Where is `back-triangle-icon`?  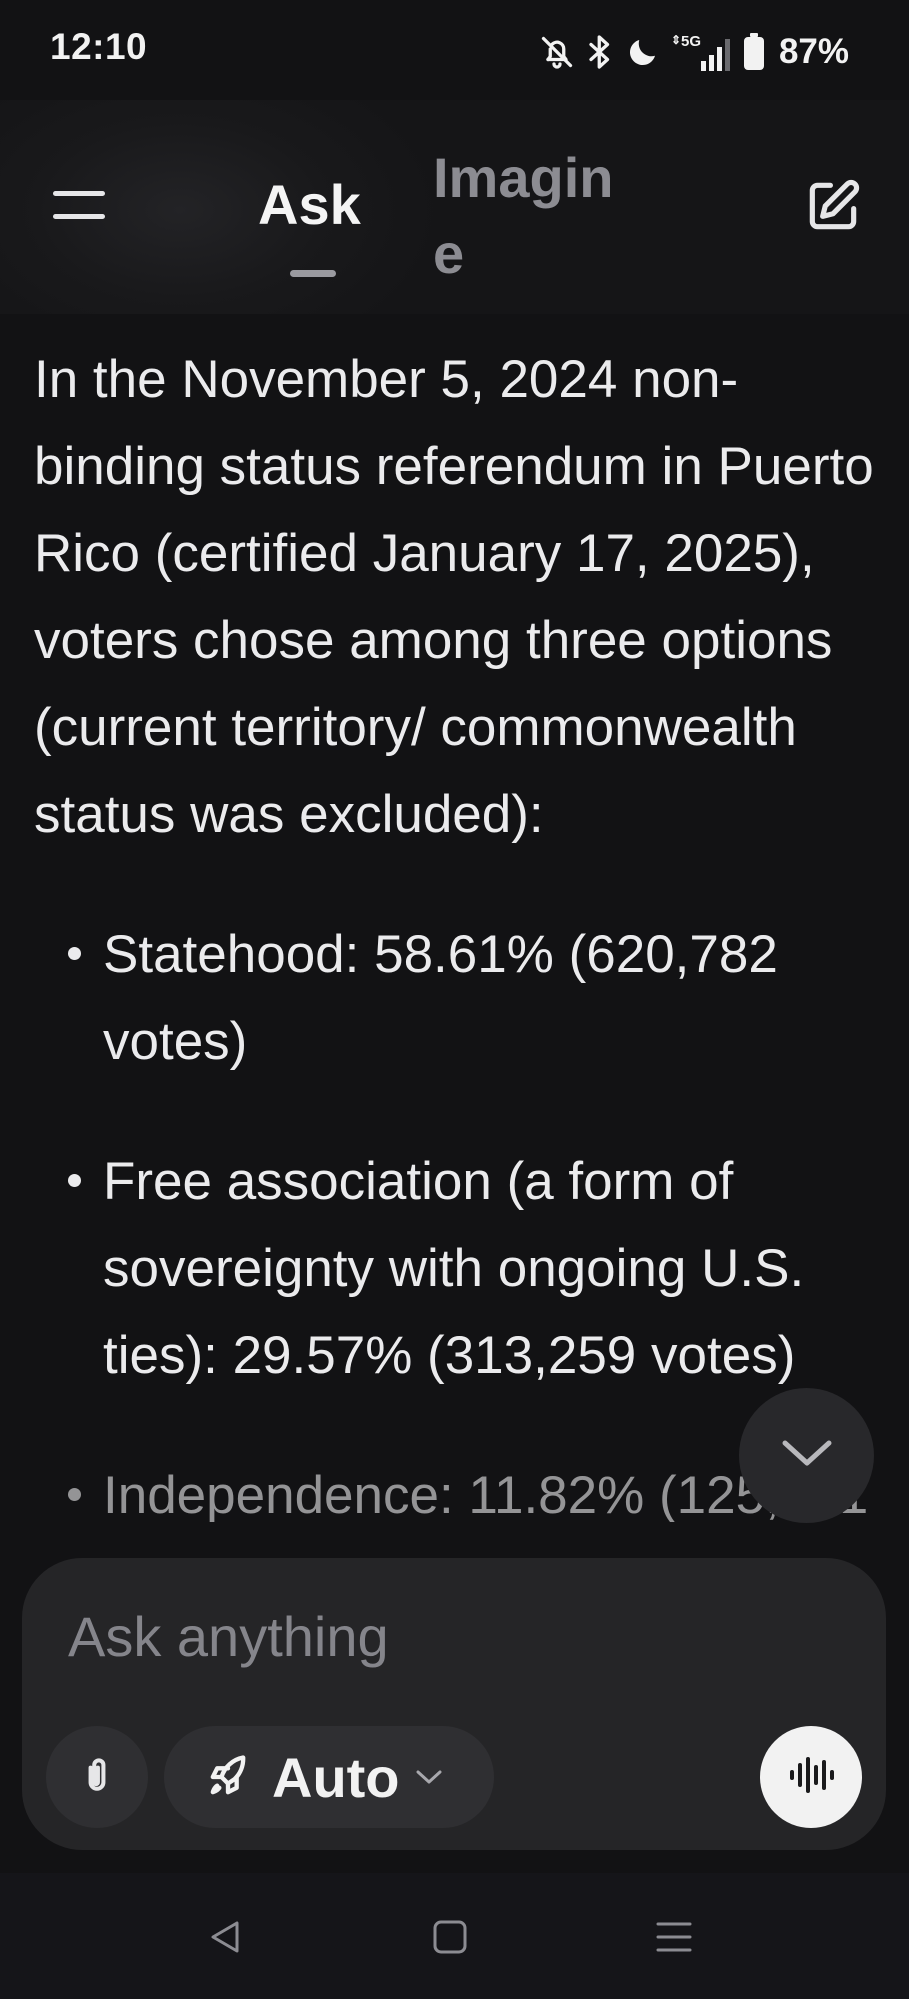
back-triangle-icon is located at coordinates (225, 1939).